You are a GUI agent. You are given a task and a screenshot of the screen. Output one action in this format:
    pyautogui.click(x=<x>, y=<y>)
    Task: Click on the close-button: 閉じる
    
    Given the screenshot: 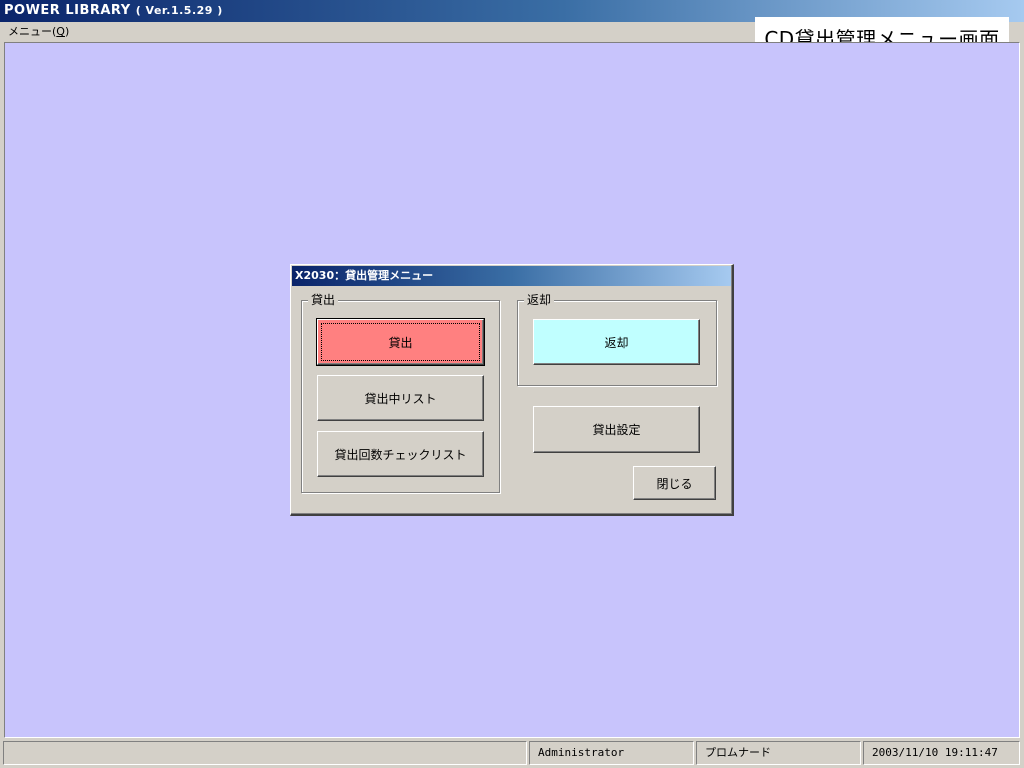 What is the action you would take?
    pyautogui.click(x=674, y=483)
    